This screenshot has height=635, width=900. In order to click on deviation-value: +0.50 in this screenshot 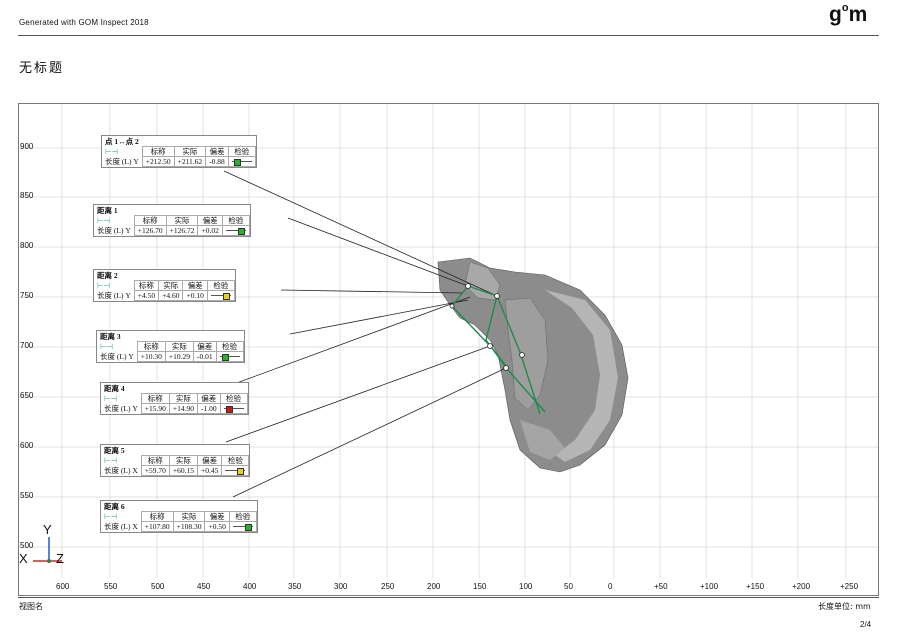, I will do `click(217, 526)`.